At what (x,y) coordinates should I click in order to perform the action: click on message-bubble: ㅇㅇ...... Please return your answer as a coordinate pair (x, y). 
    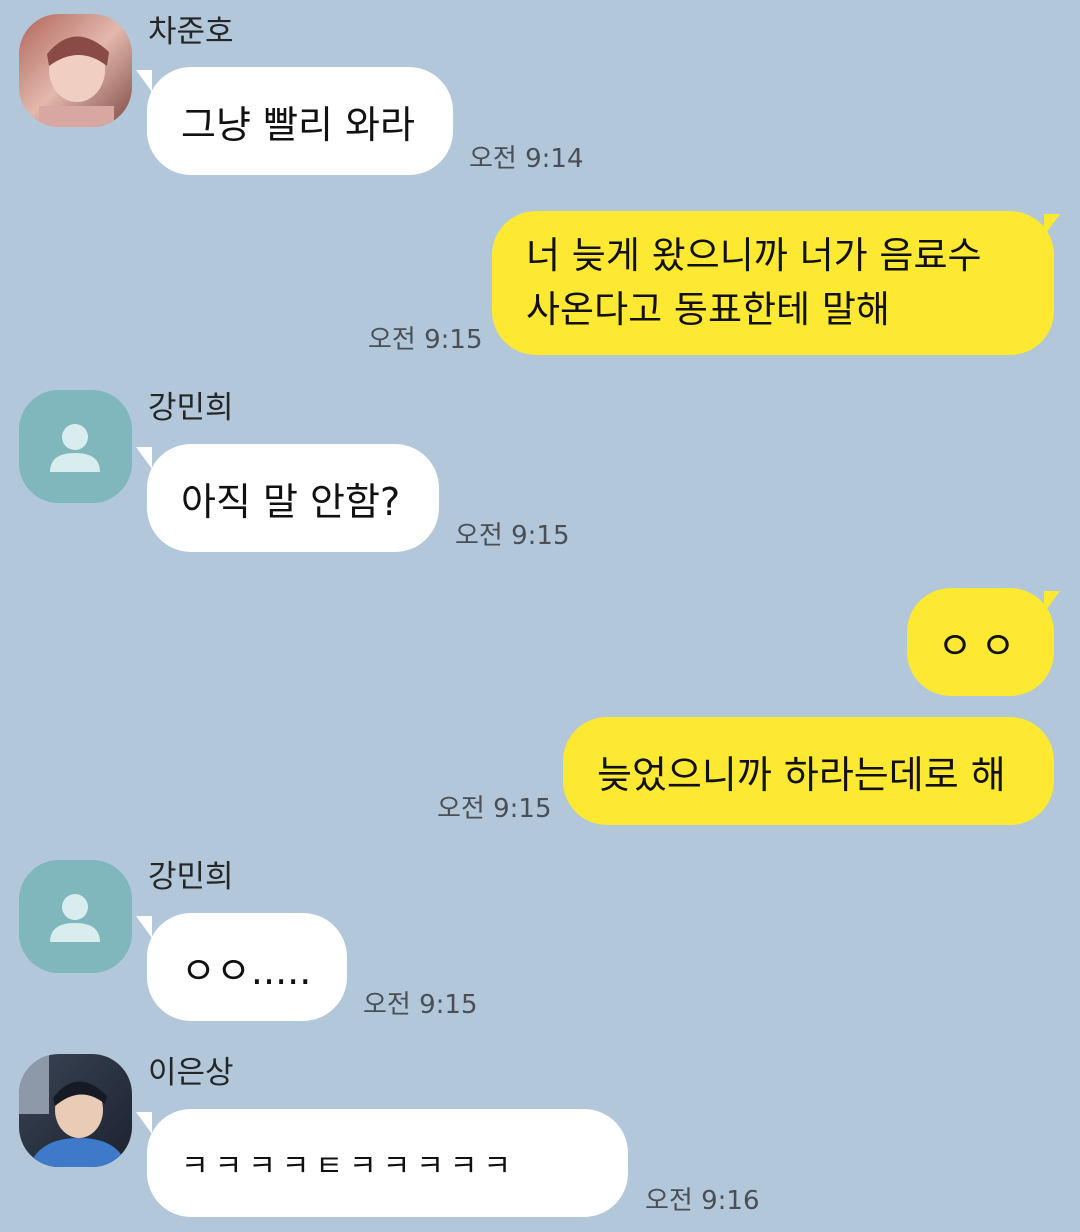
    Looking at the image, I should click on (247, 967).